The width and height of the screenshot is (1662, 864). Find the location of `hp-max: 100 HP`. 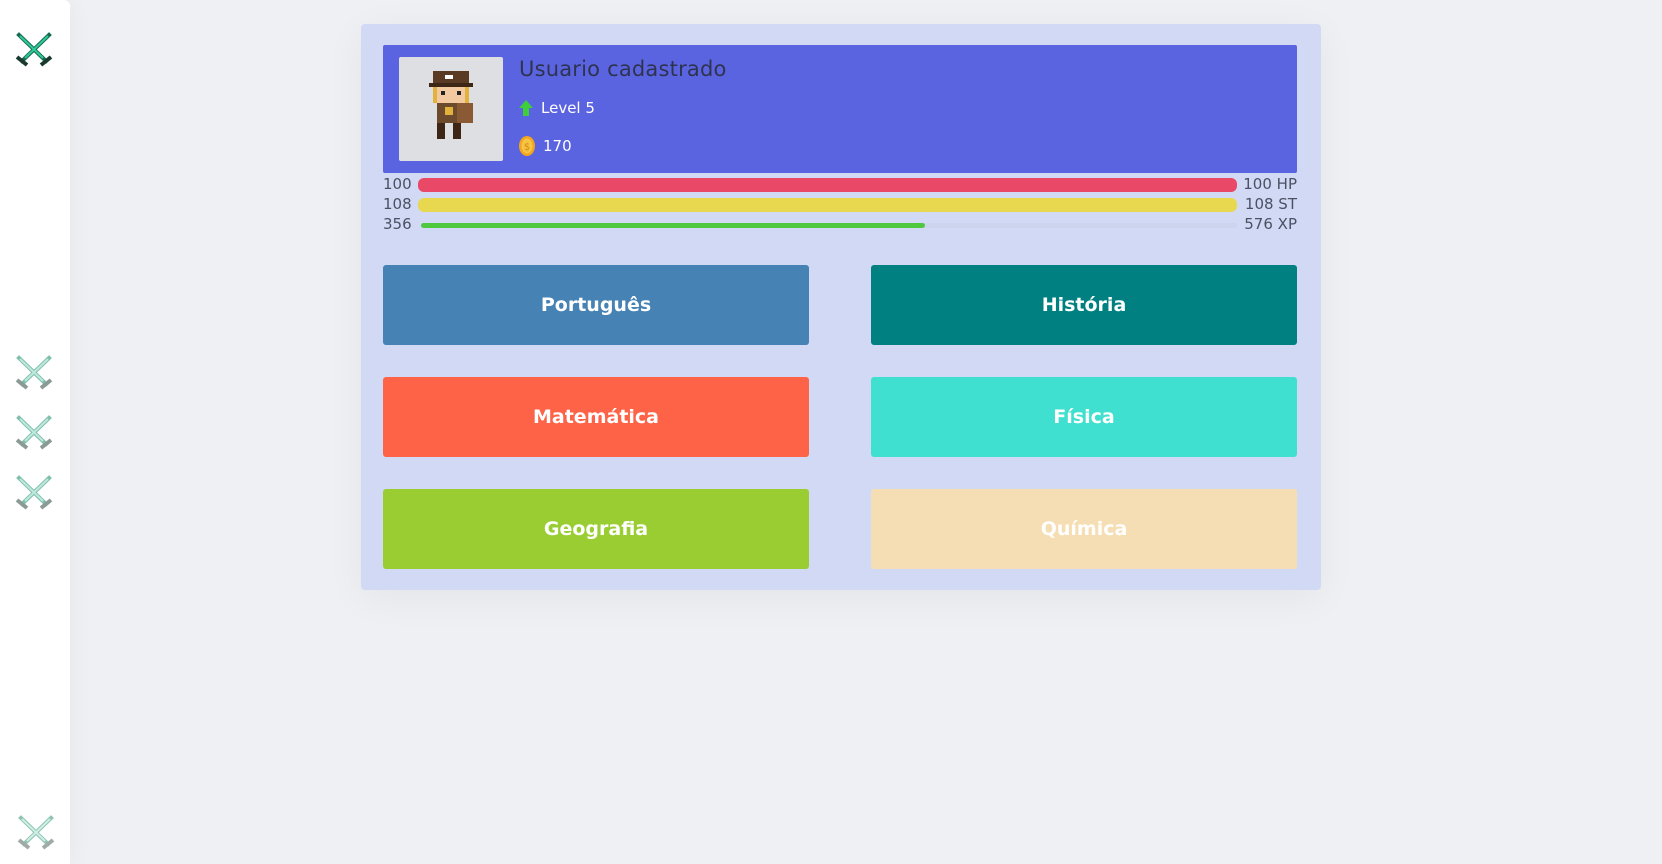

hp-max: 100 HP is located at coordinates (1270, 184).